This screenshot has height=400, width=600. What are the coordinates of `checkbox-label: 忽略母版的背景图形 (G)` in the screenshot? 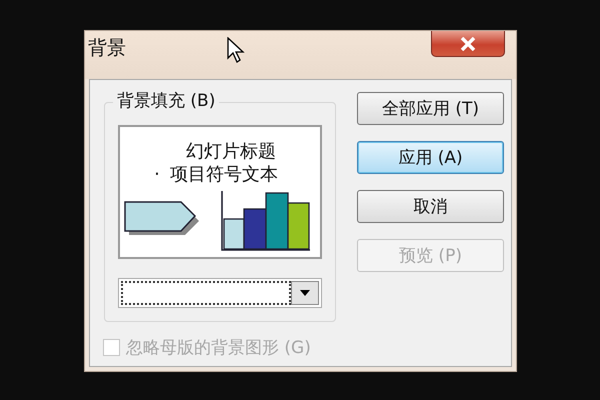 It's located at (218, 348).